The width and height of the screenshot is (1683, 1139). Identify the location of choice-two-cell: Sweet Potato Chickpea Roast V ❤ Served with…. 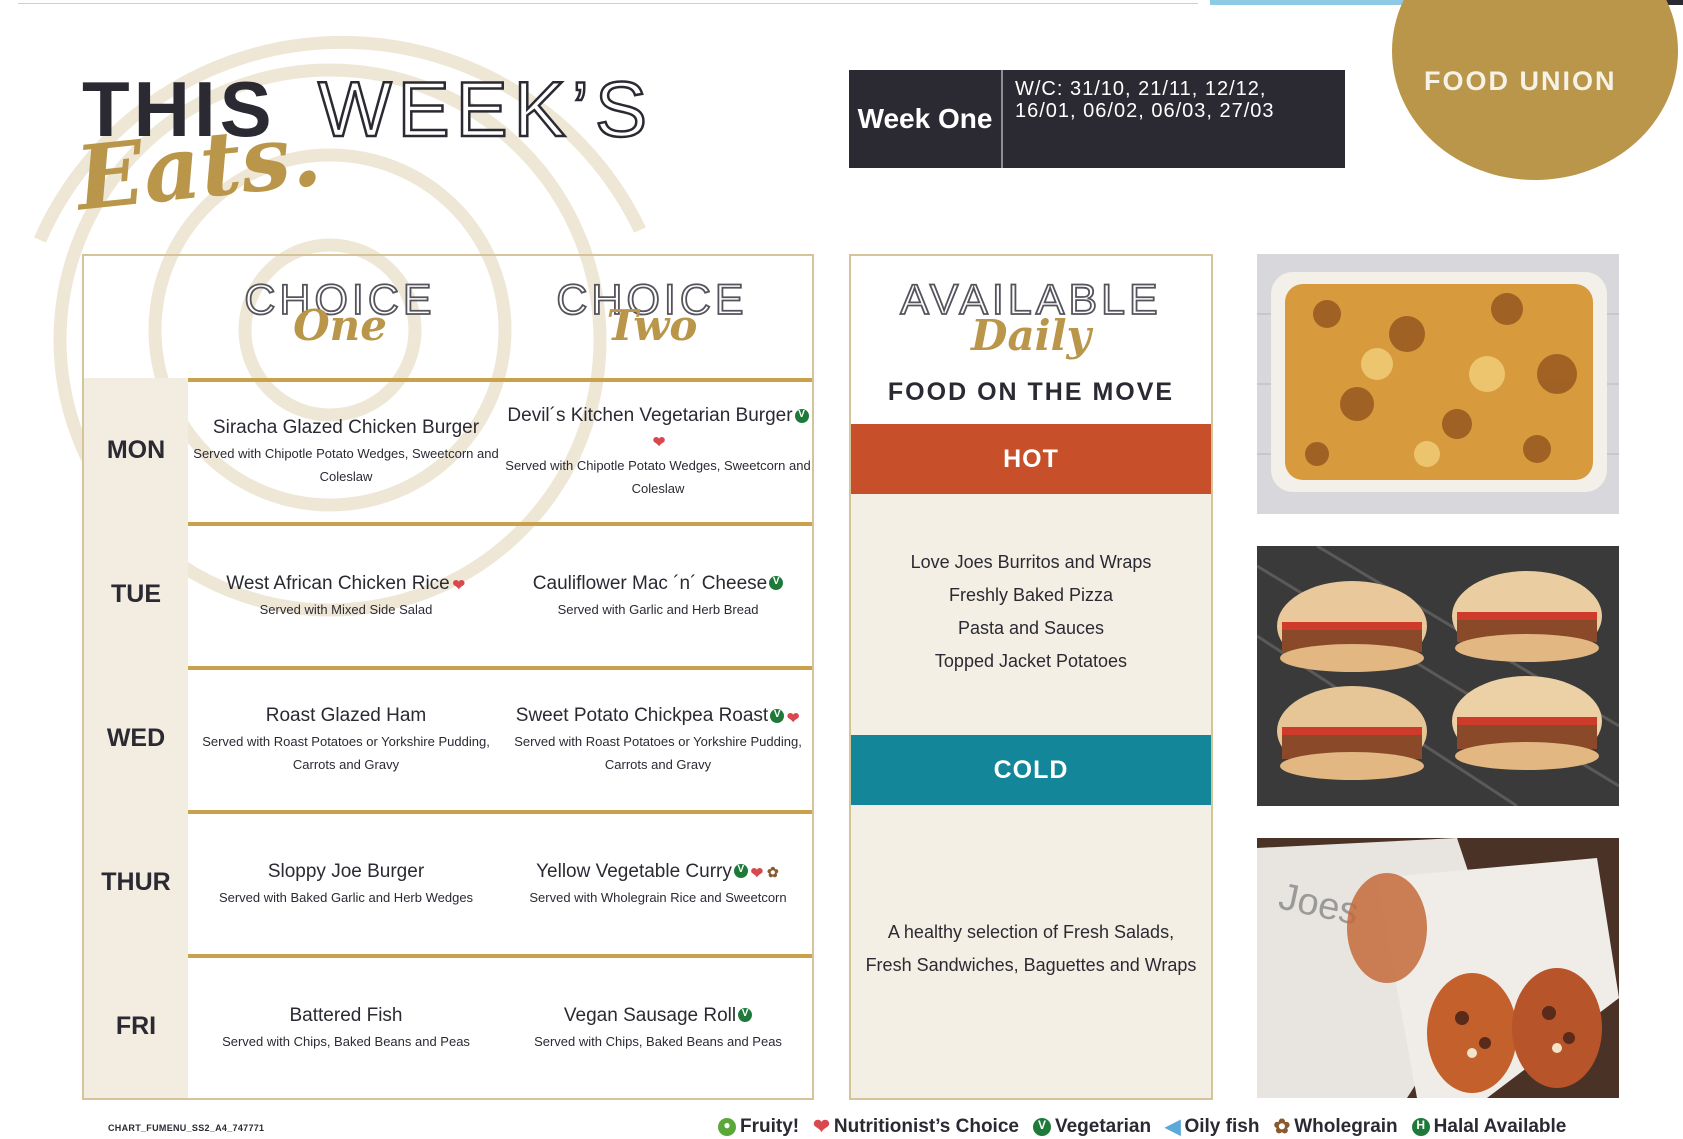
(658, 740).